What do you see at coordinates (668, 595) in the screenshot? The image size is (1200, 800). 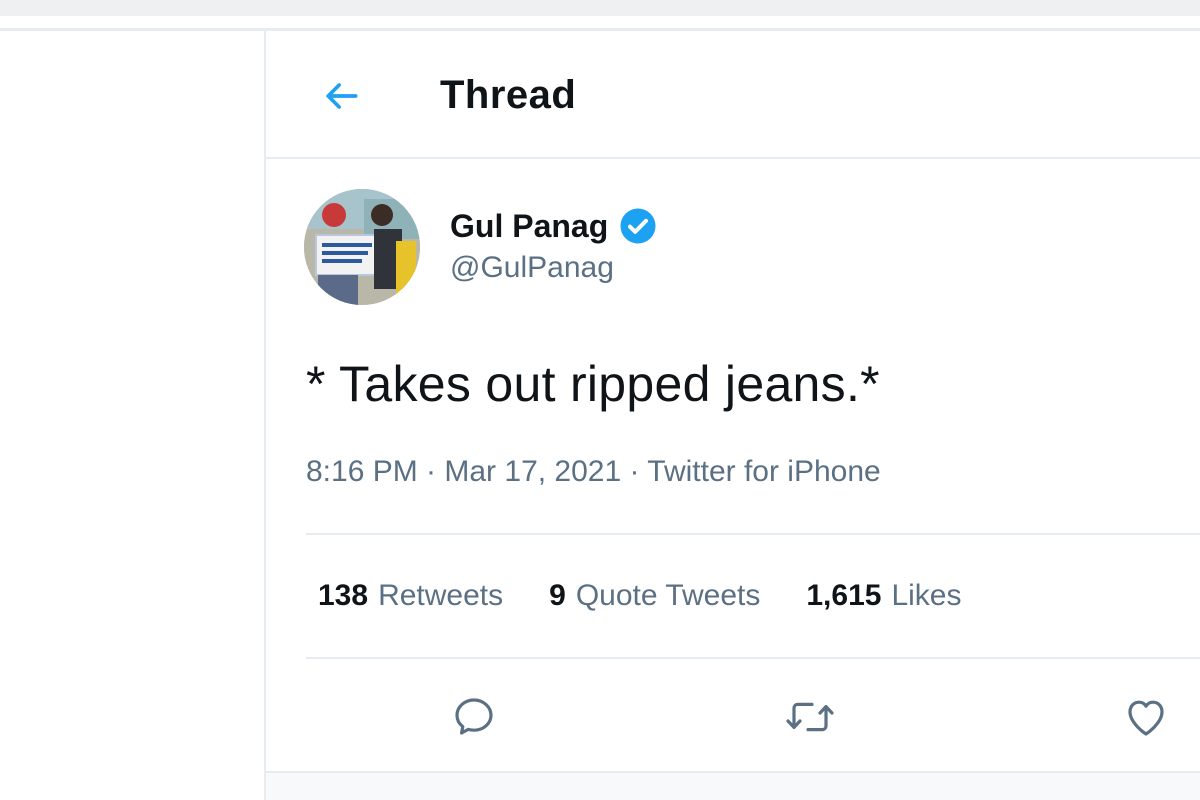 I see `quote-tweets-label: Quote Tweets` at bounding box center [668, 595].